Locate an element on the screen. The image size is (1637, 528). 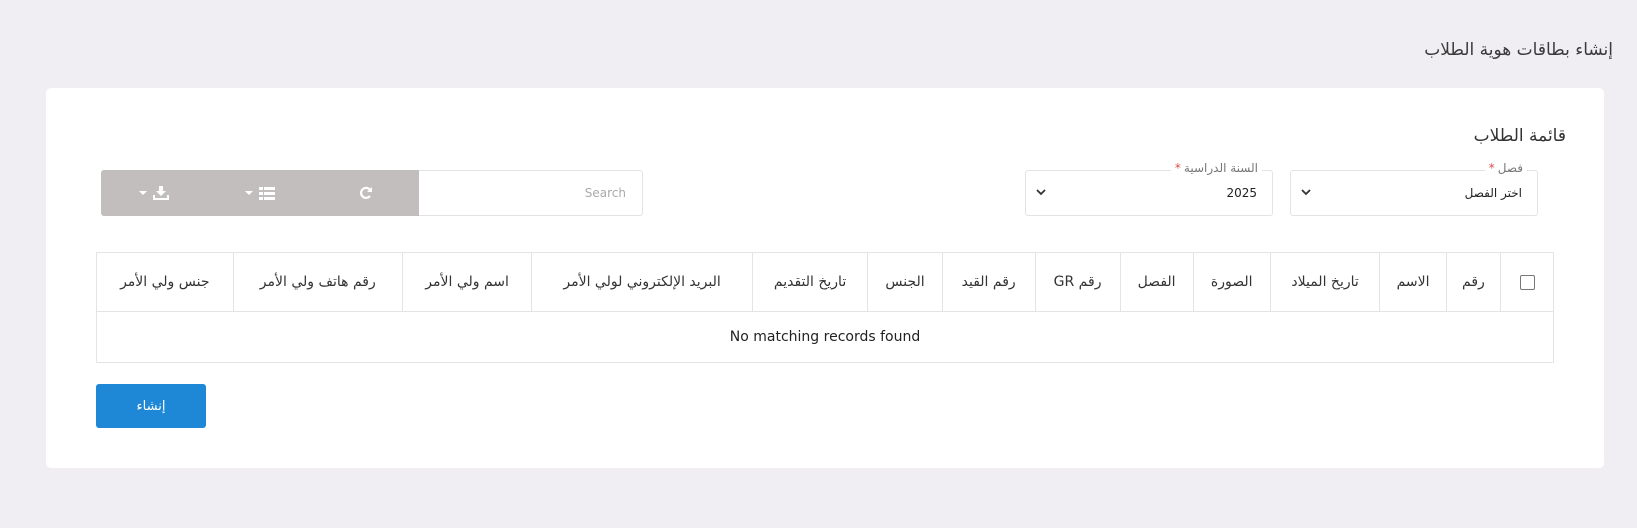
column-header: رقم هاتف ولي الأمر is located at coordinates (317, 282).